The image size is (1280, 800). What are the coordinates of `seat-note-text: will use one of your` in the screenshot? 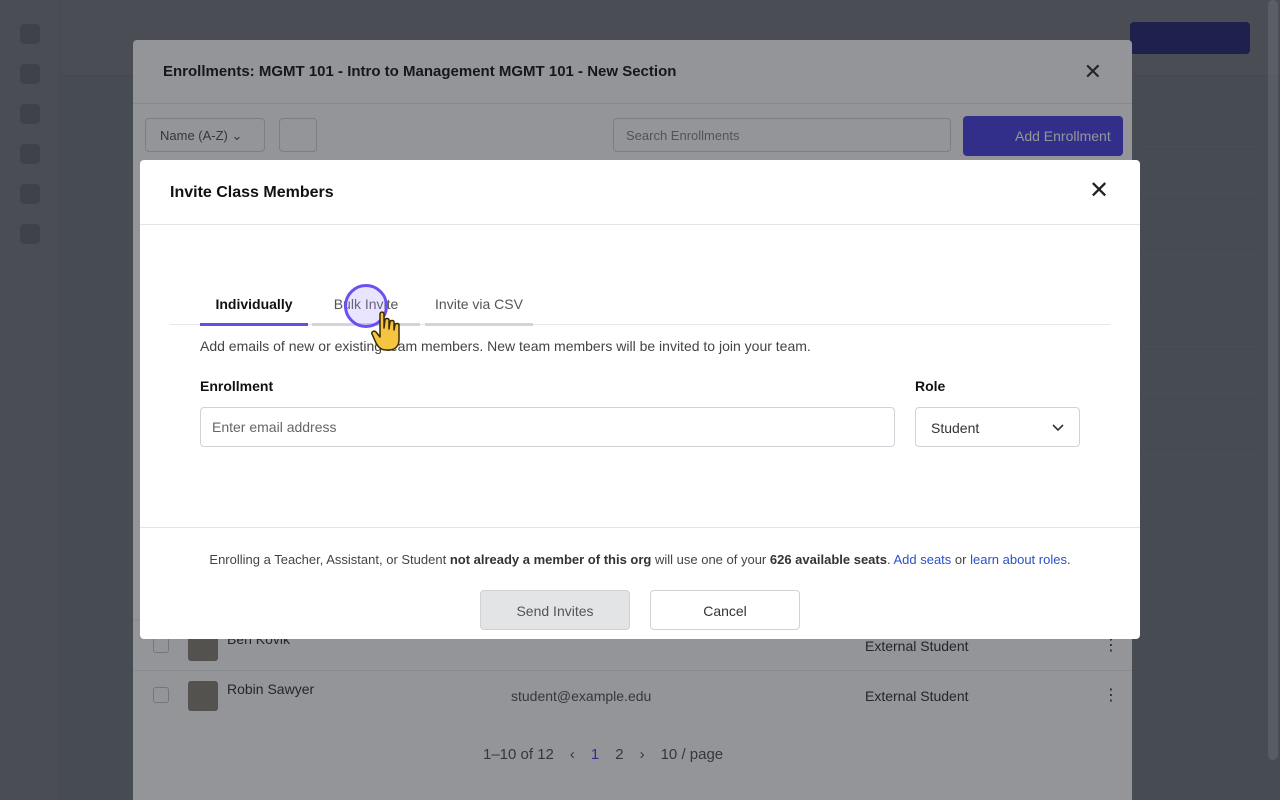 It's located at (710, 559).